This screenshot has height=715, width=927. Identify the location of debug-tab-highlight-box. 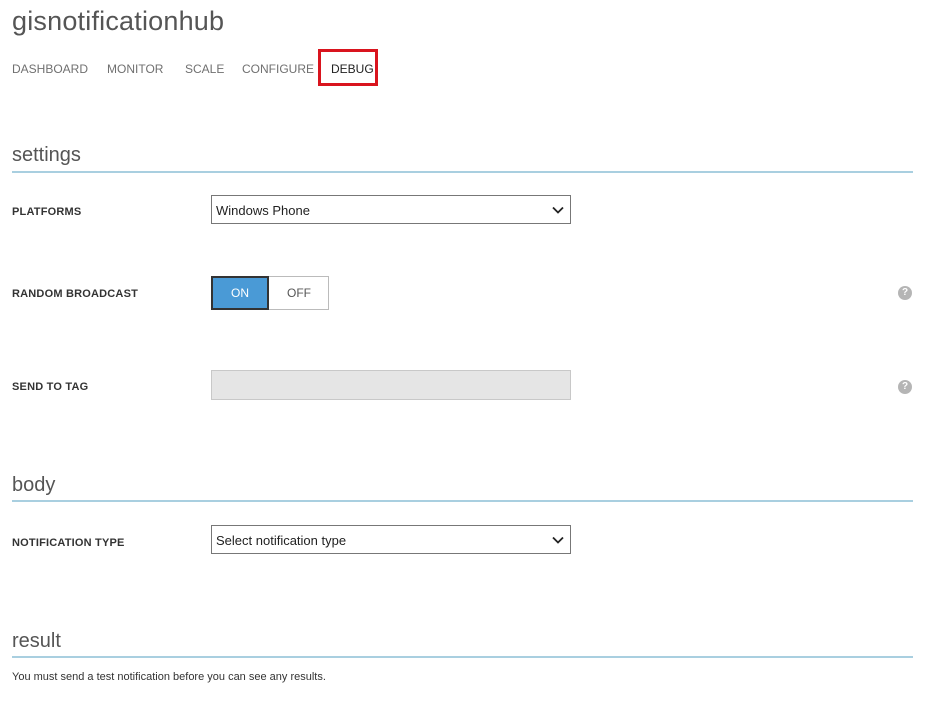
(348, 67).